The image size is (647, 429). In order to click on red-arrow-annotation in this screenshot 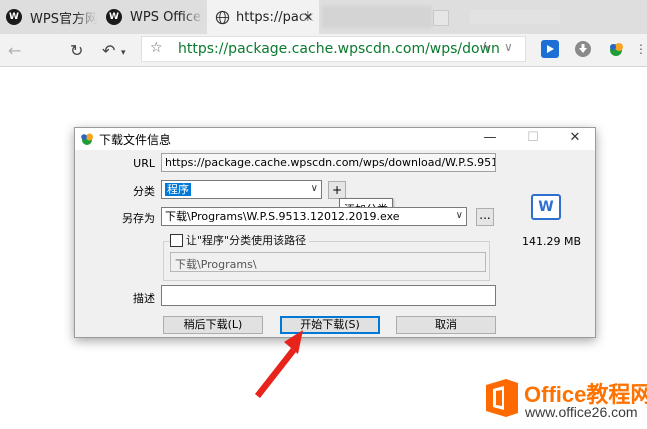, I will do `click(279, 364)`.